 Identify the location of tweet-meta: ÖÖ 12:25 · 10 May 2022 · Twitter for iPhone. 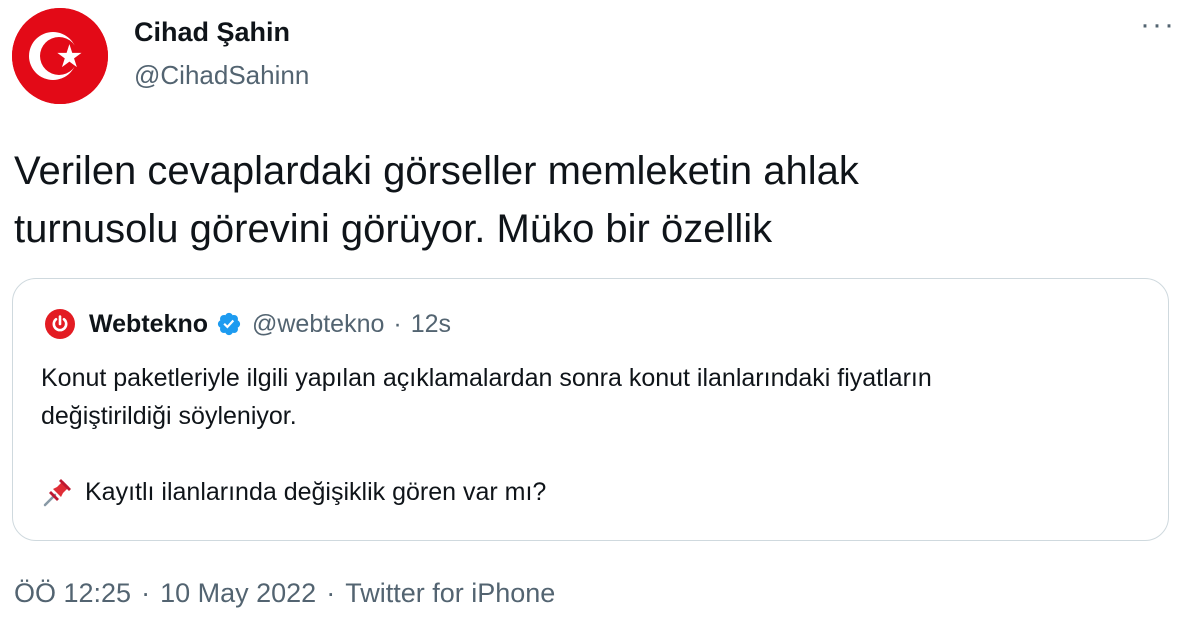
(284, 593).